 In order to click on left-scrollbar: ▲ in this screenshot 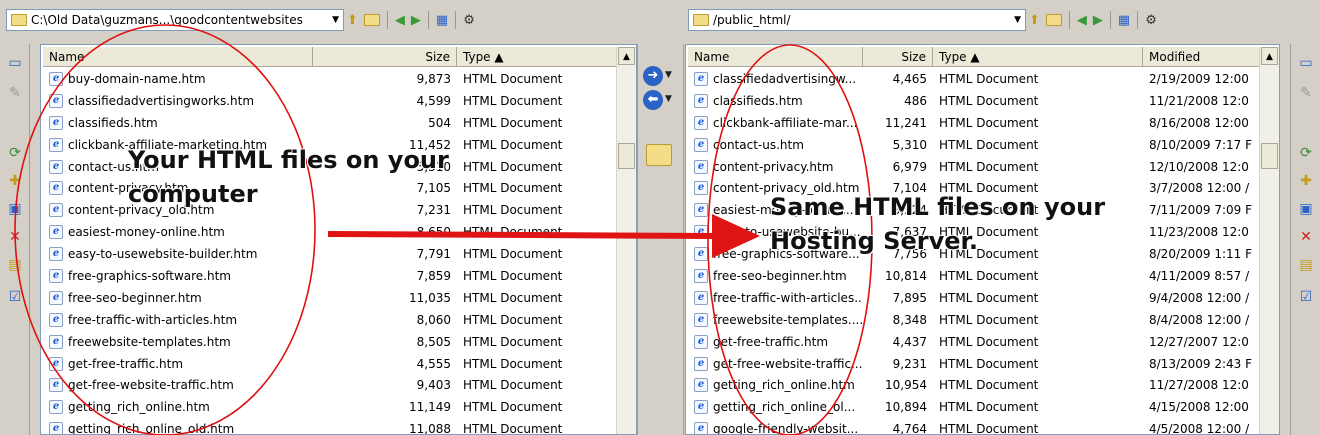, I will do `click(626, 240)`.